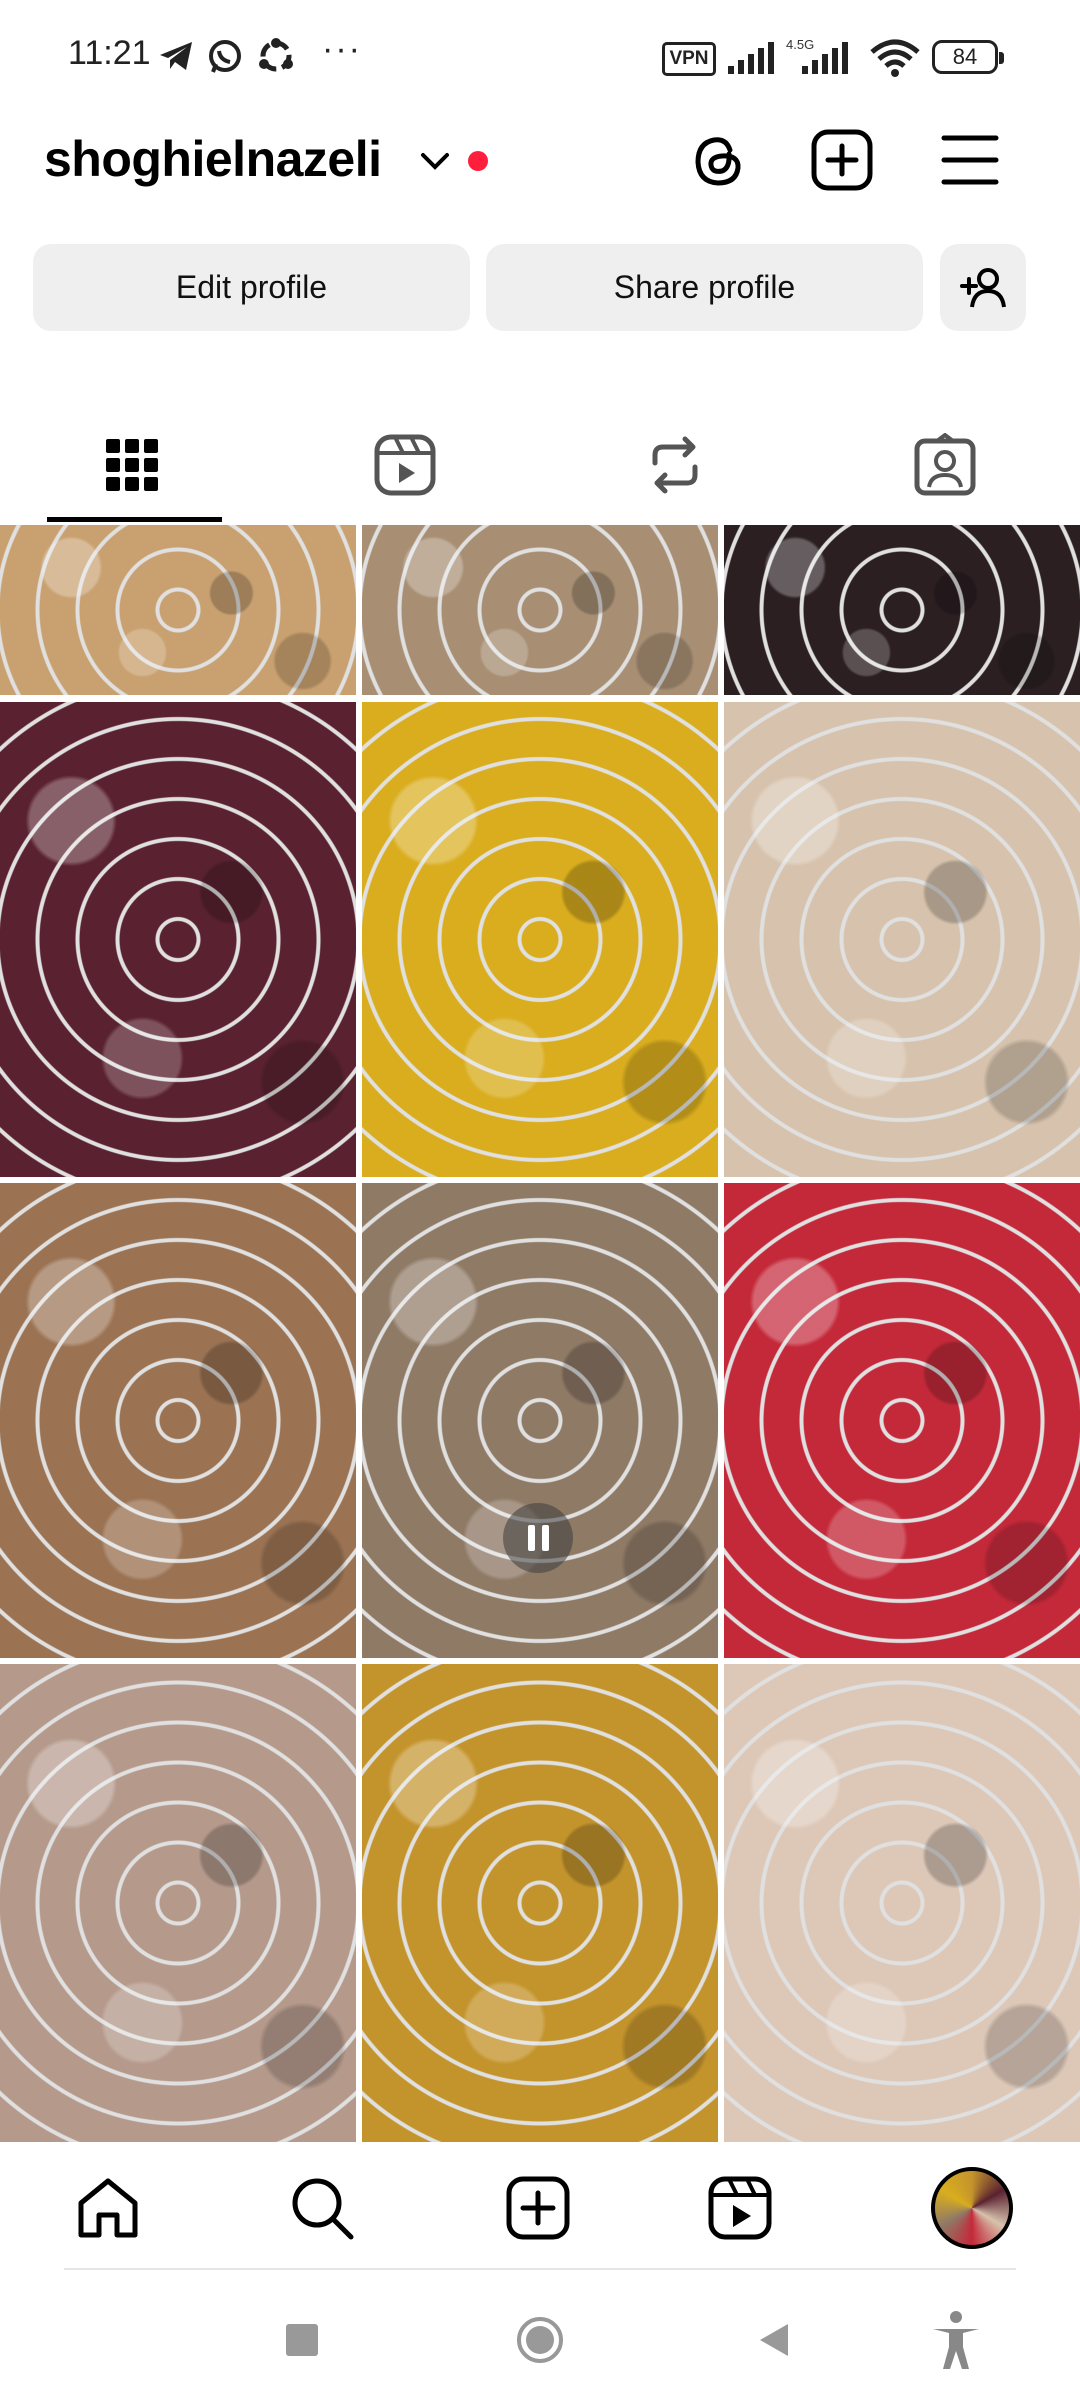 The width and height of the screenshot is (1080, 2400). What do you see at coordinates (751, 58) in the screenshot?
I see `signal-icon` at bounding box center [751, 58].